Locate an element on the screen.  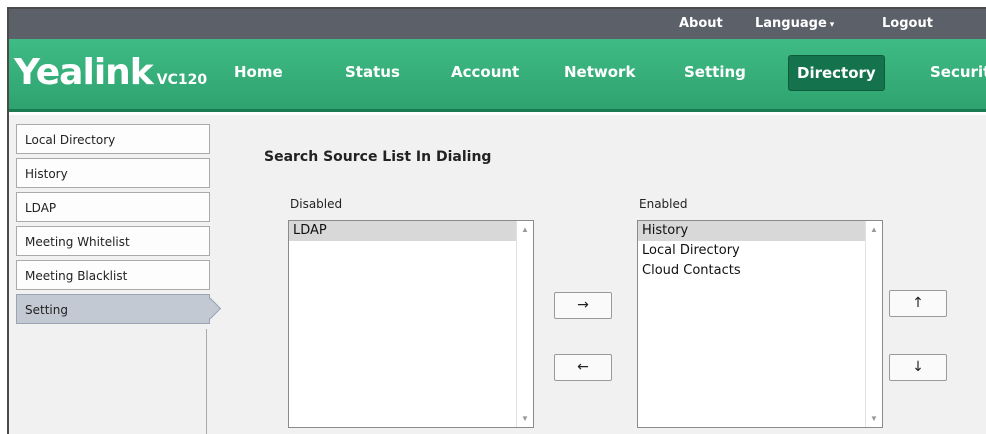
about-link: About is located at coordinates (701, 23).